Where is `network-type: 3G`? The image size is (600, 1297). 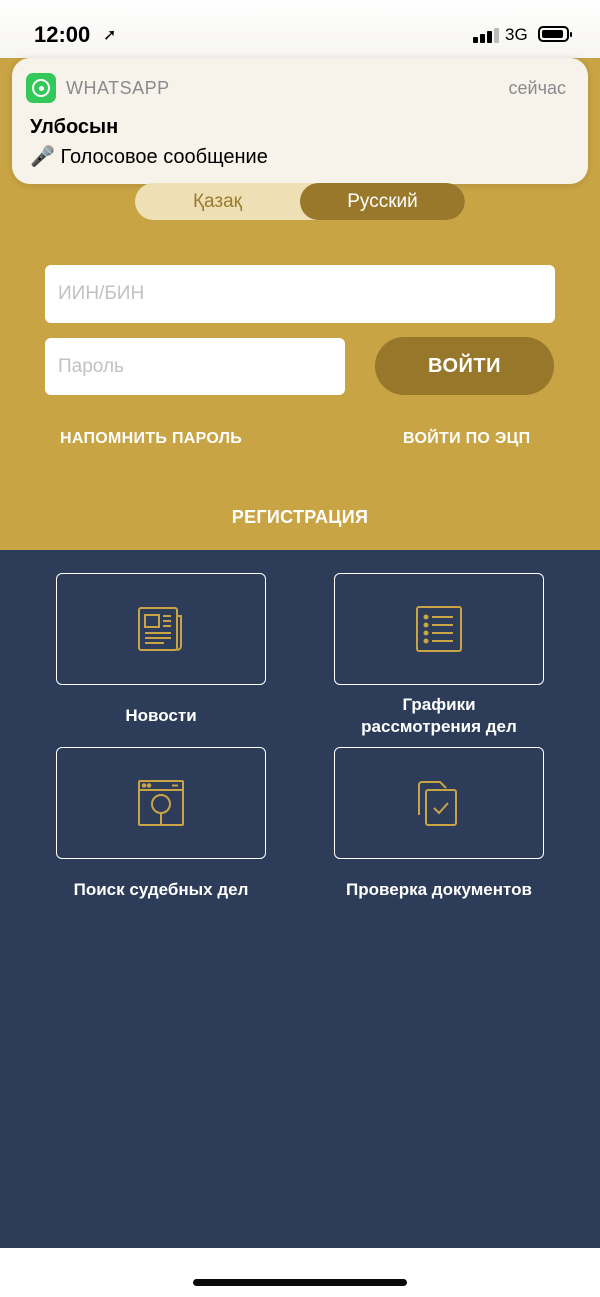
network-type: 3G is located at coordinates (516, 34).